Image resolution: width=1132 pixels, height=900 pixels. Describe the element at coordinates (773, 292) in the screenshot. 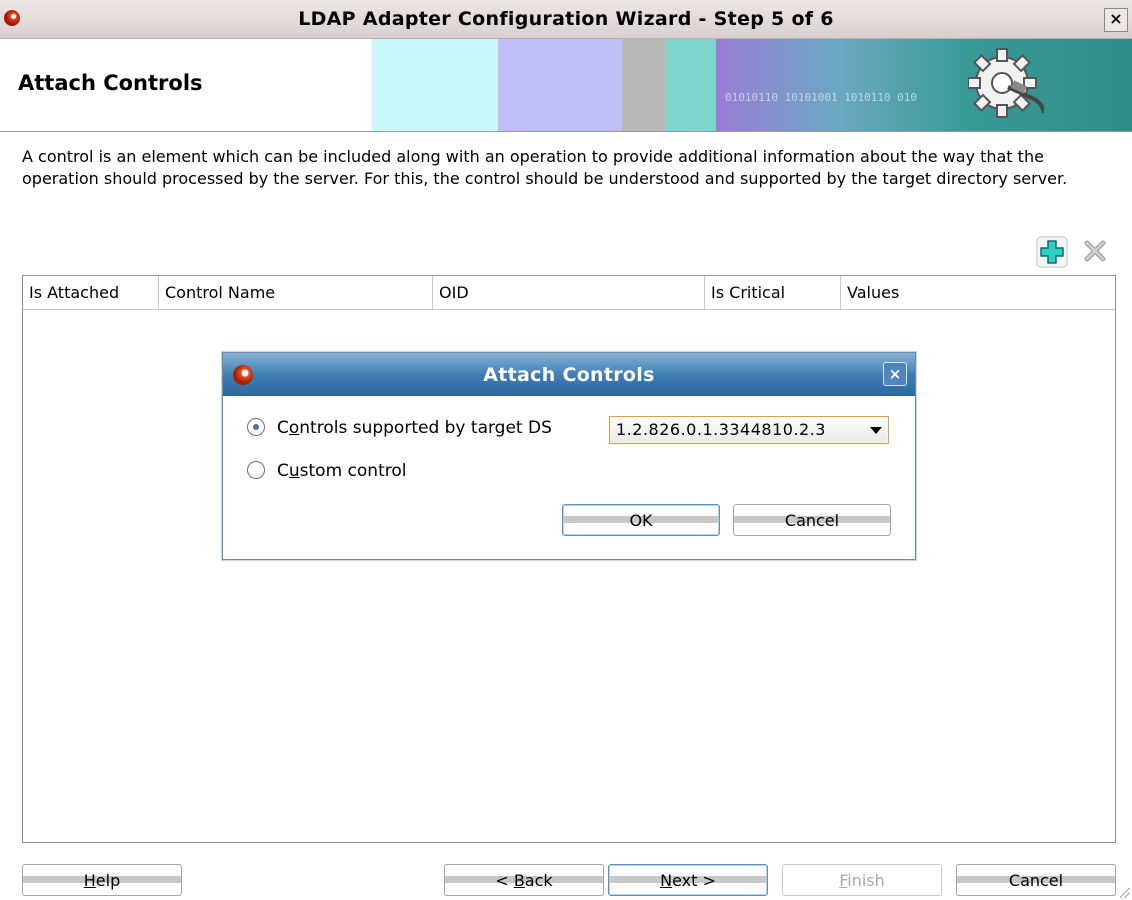

I see `column-header-is-critical: Is Critical` at that location.